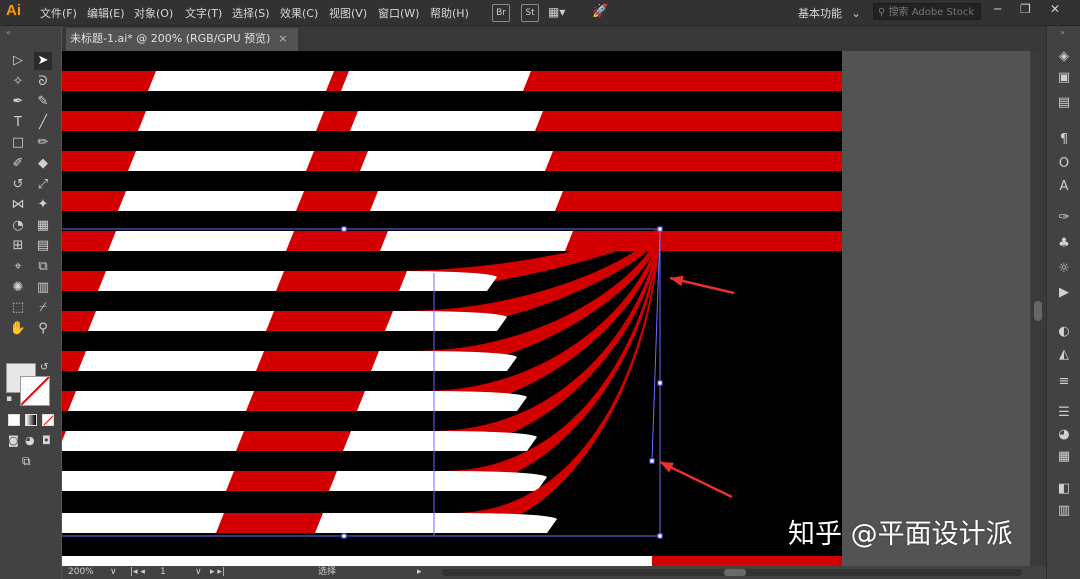 This screenshot has width=1080, height=579. Describe the element at coordinates (46, 440) in the screenshot. I see `draw-inside-icon: ◘` at that location.